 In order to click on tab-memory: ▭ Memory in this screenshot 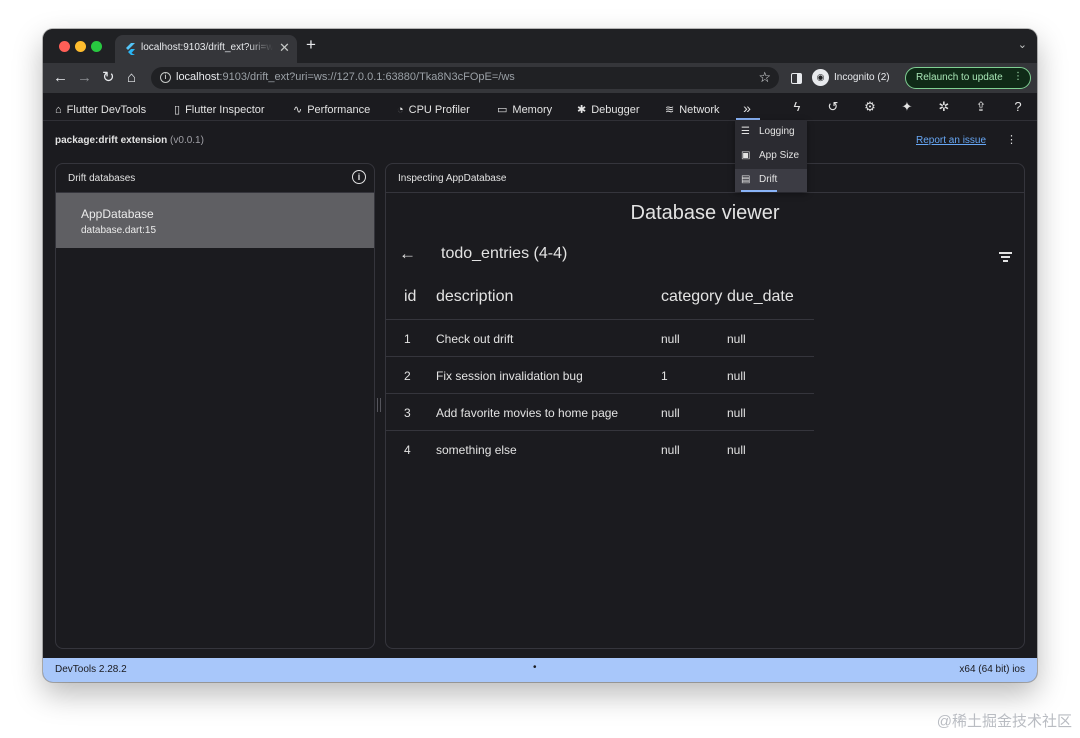, I will do `click(524, 108)`.